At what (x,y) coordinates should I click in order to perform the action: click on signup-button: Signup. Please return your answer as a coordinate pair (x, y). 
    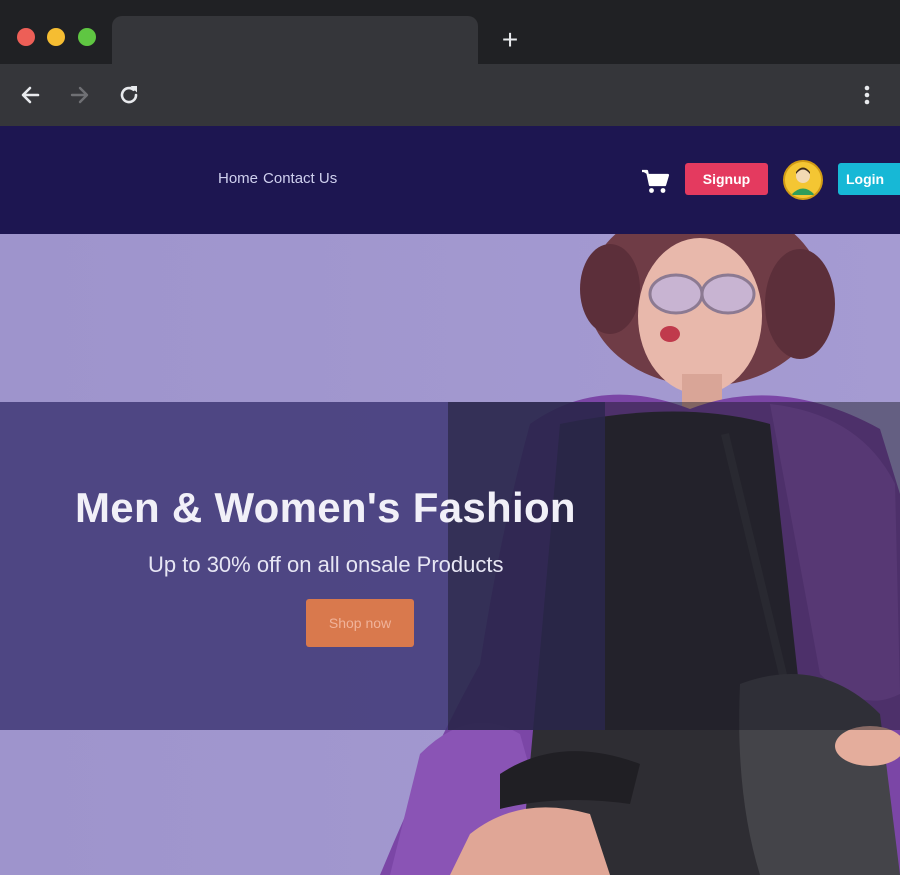
    Looking at the image, I should click on (726, 179).